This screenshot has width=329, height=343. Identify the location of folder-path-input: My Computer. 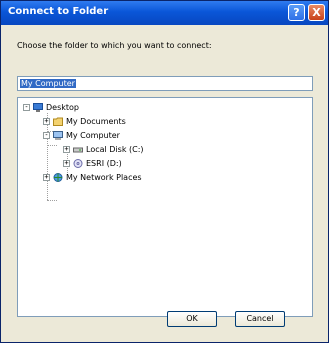
(165, 83).